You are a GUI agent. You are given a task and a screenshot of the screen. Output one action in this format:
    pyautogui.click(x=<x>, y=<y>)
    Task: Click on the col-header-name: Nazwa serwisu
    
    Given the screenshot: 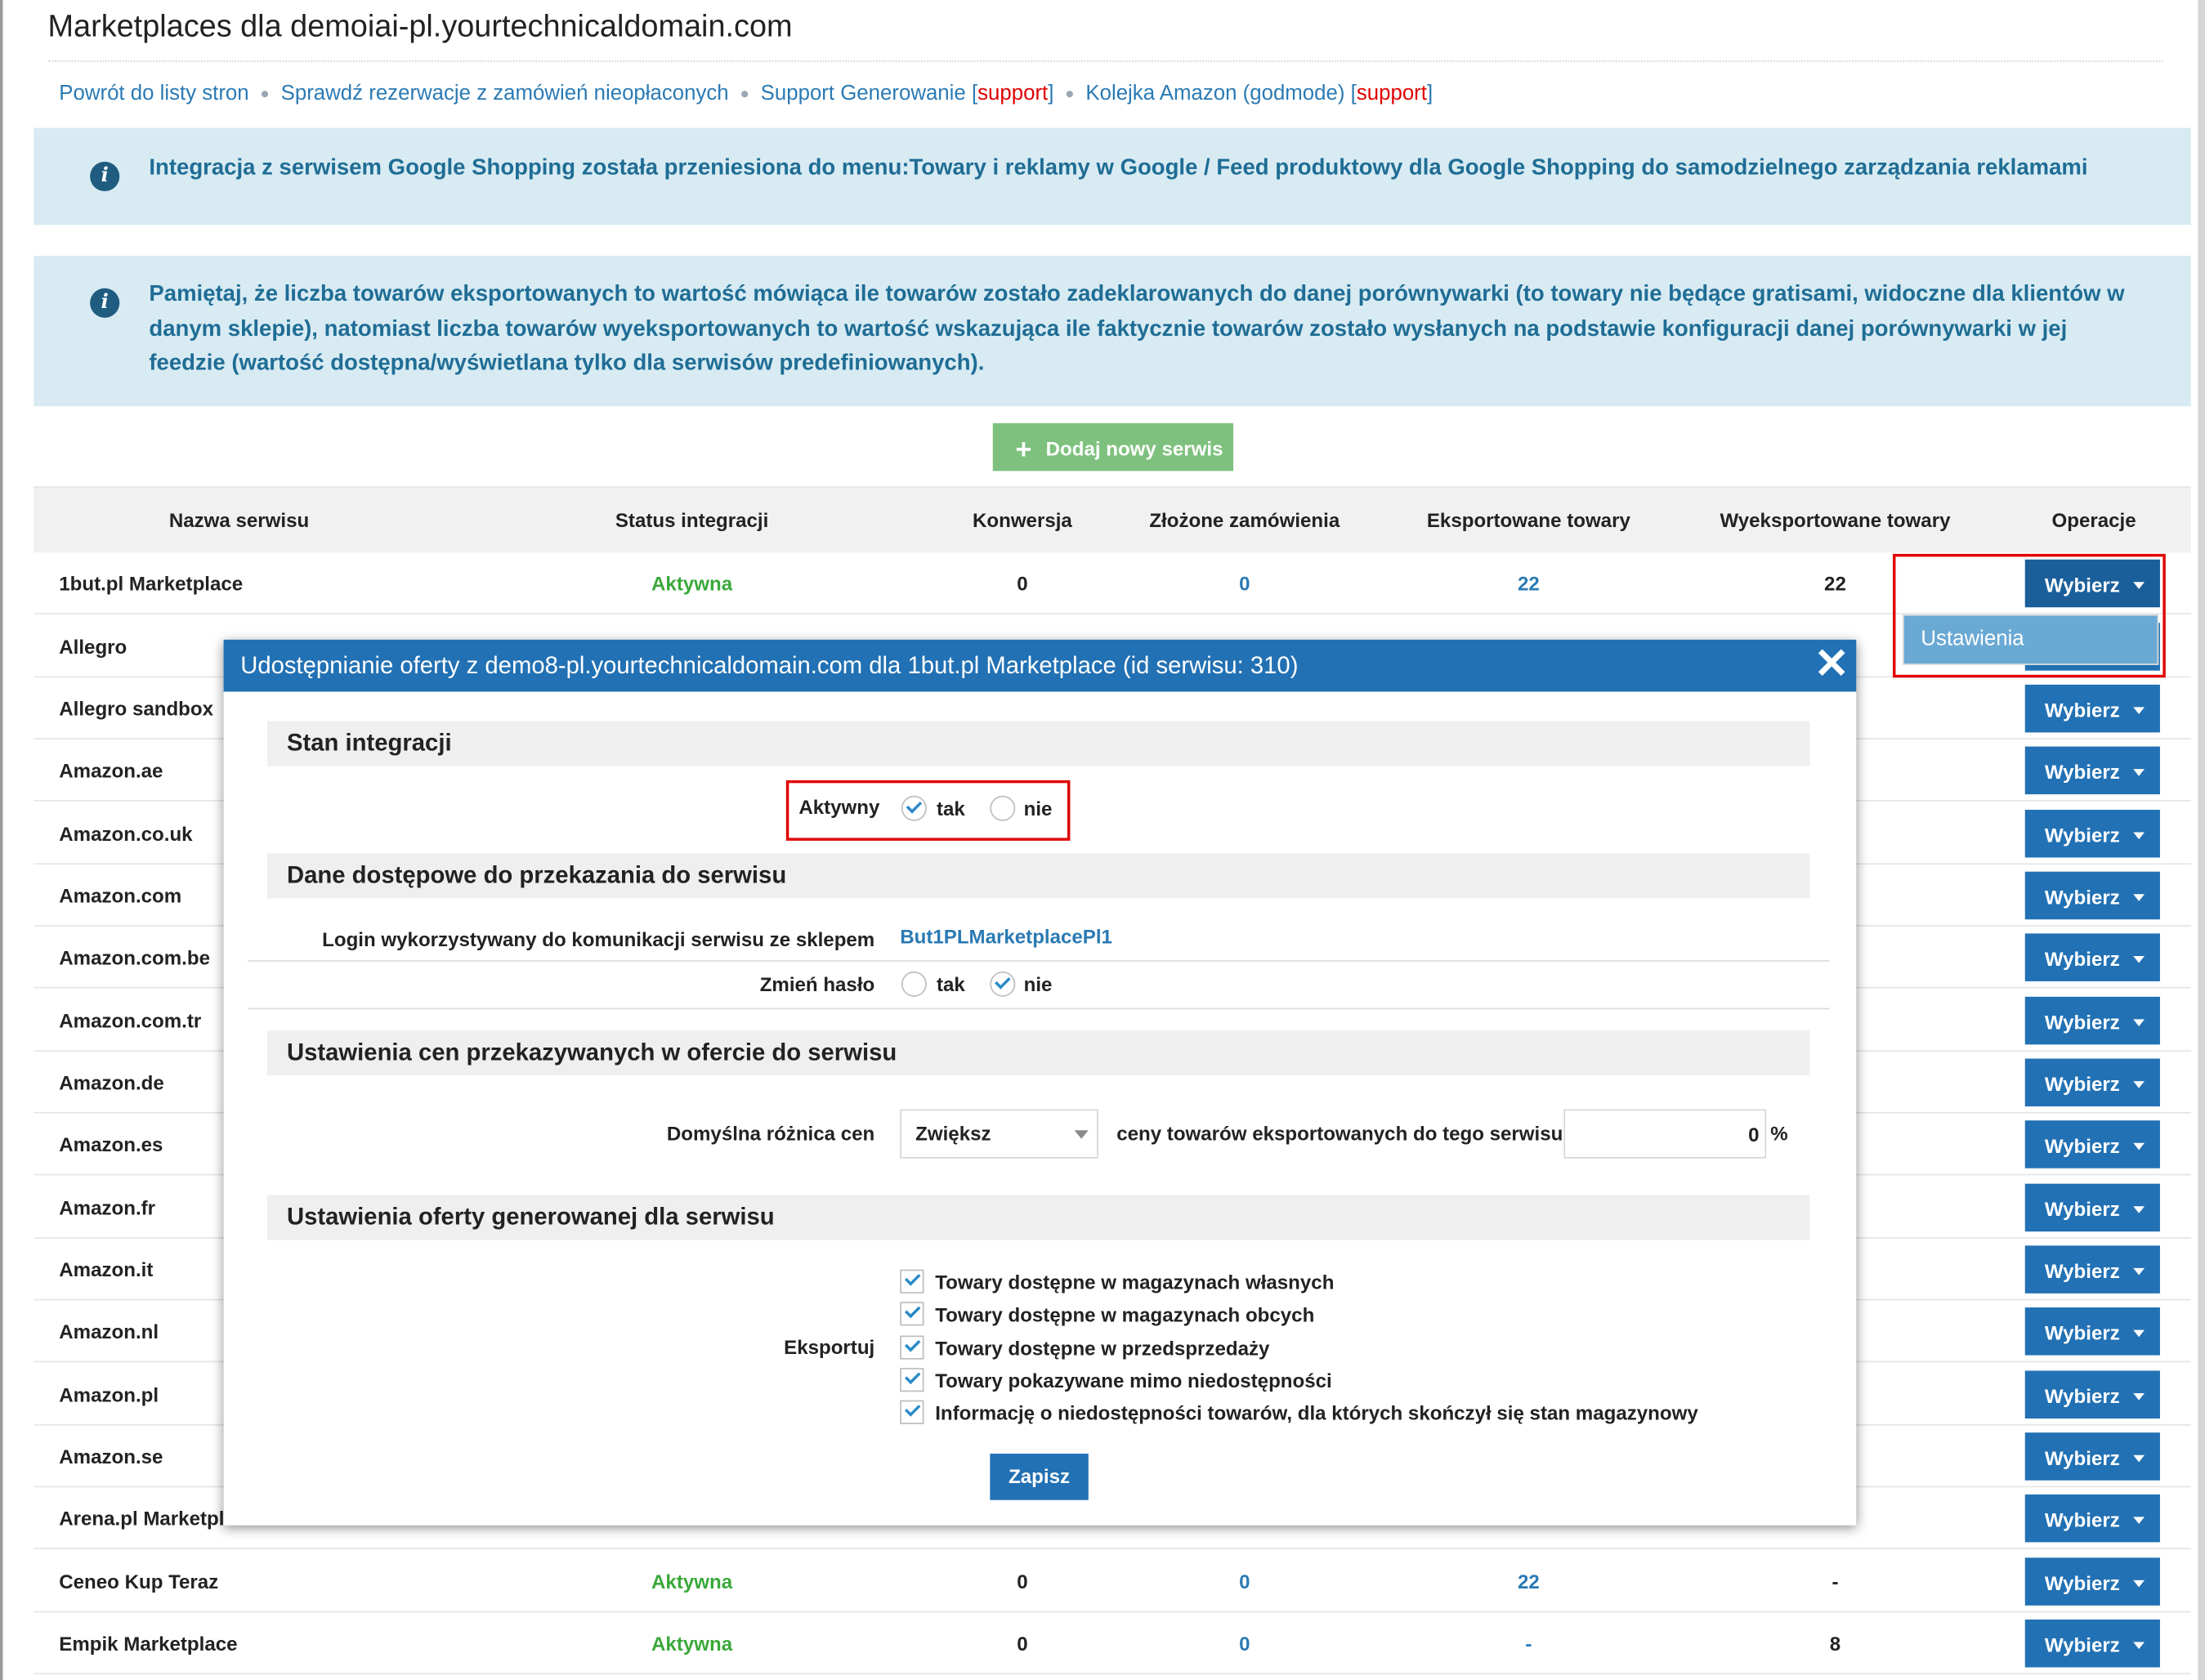 What is the action you would take?
    pyautogui.click(x=239, y=521)
    